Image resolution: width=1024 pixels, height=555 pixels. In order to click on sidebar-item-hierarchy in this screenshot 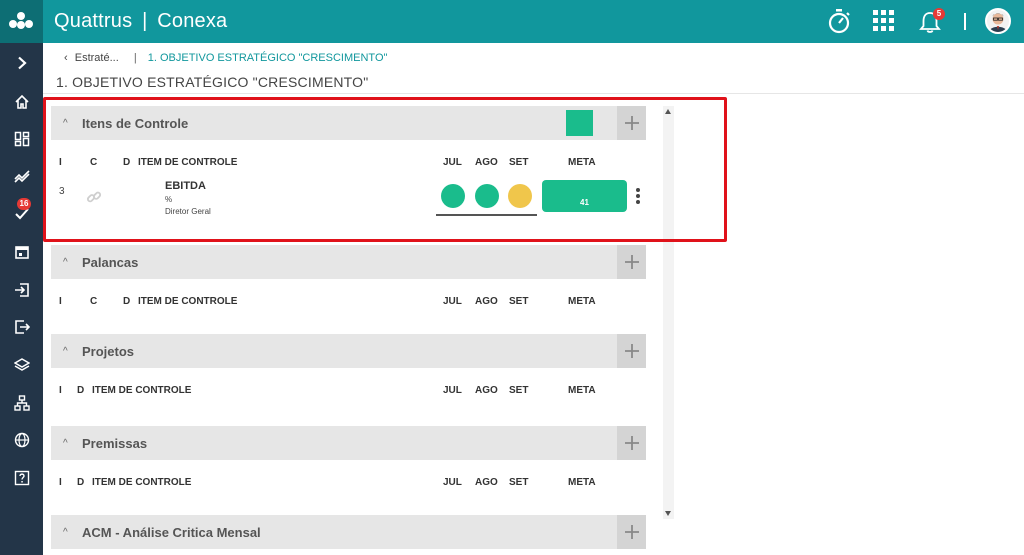, I will do `click(21, 402)`.